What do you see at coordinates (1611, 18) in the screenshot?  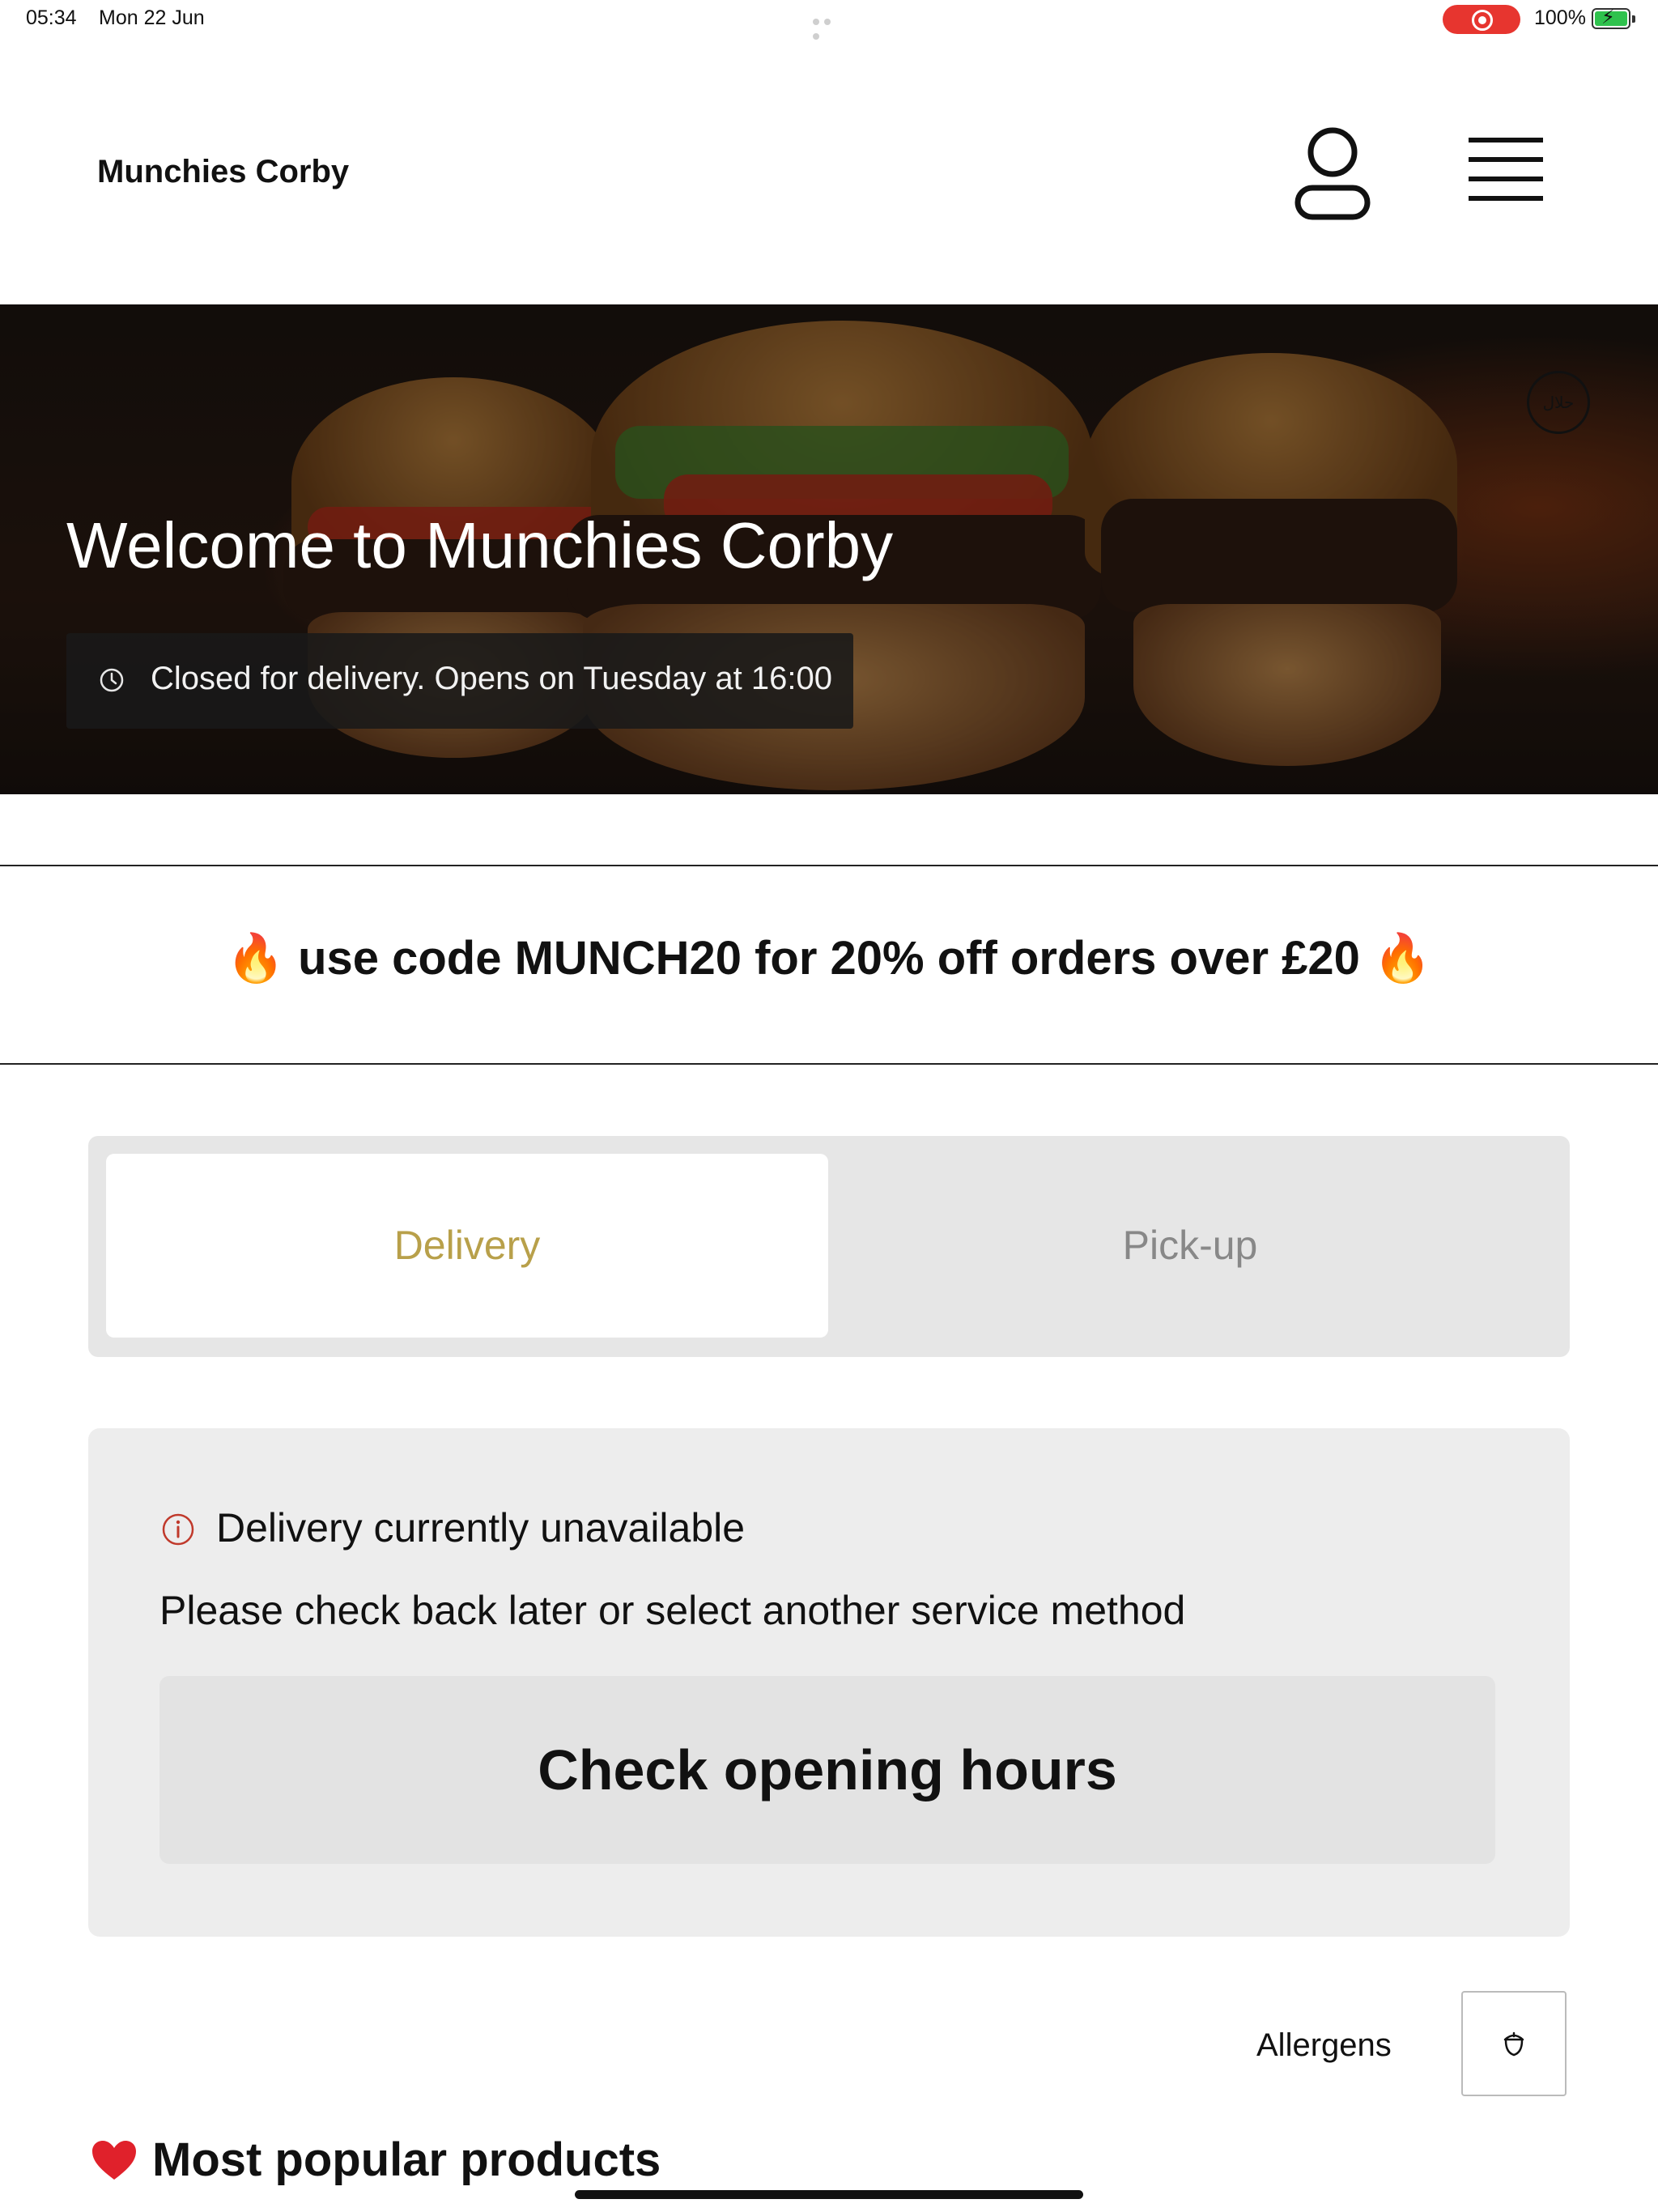 I see `battery-icon: ⚡` at bounding box center [1611, 18].